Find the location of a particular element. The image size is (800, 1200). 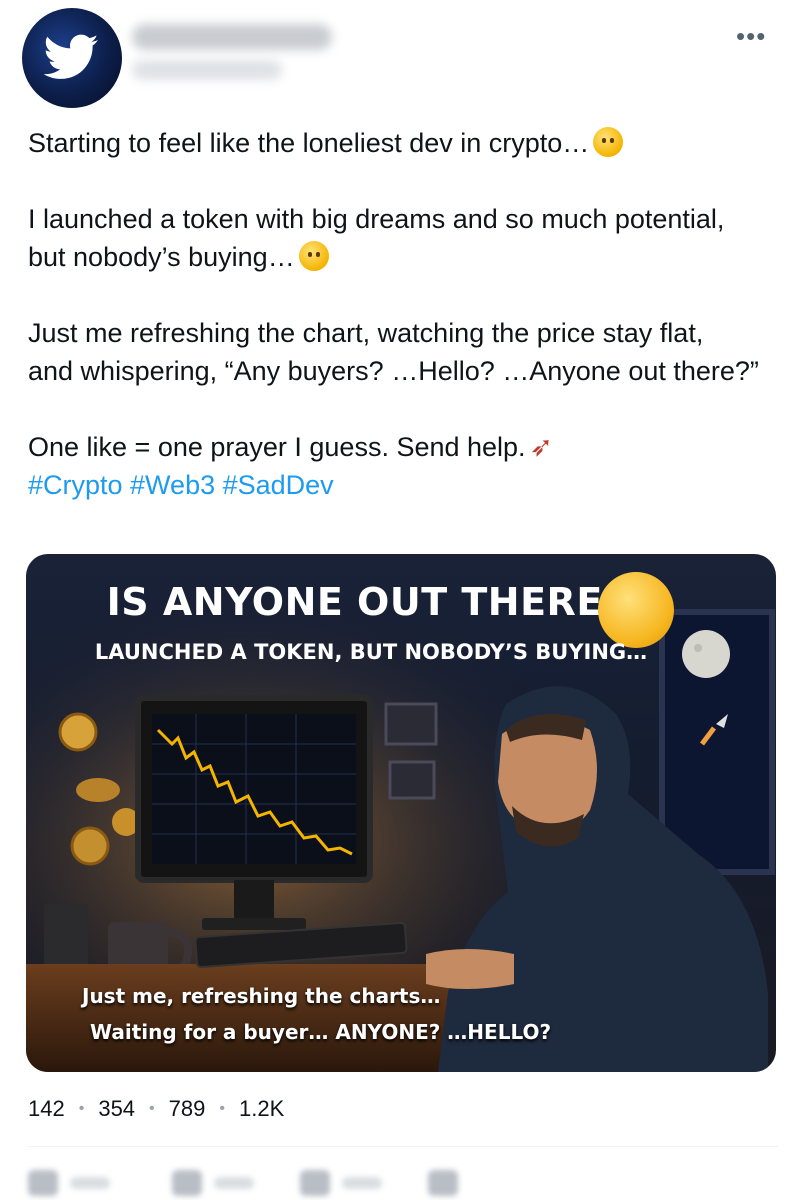

media-caption-line2: Waiting for a buyer… ANYONE? …HELLO? is located at coordinates (321, 1032).